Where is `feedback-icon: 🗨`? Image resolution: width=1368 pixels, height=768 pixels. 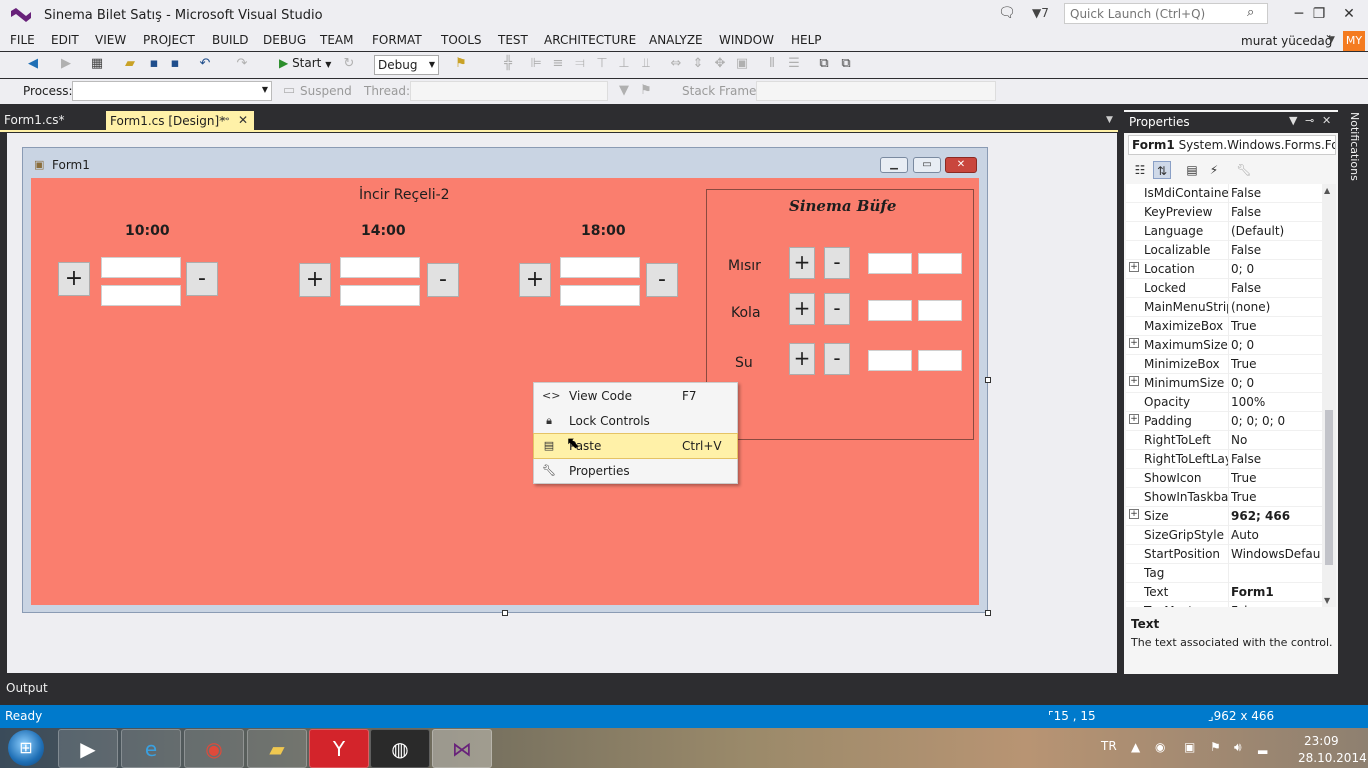
feedback-icon: 🗨 is located at coordinates (1007, 13).